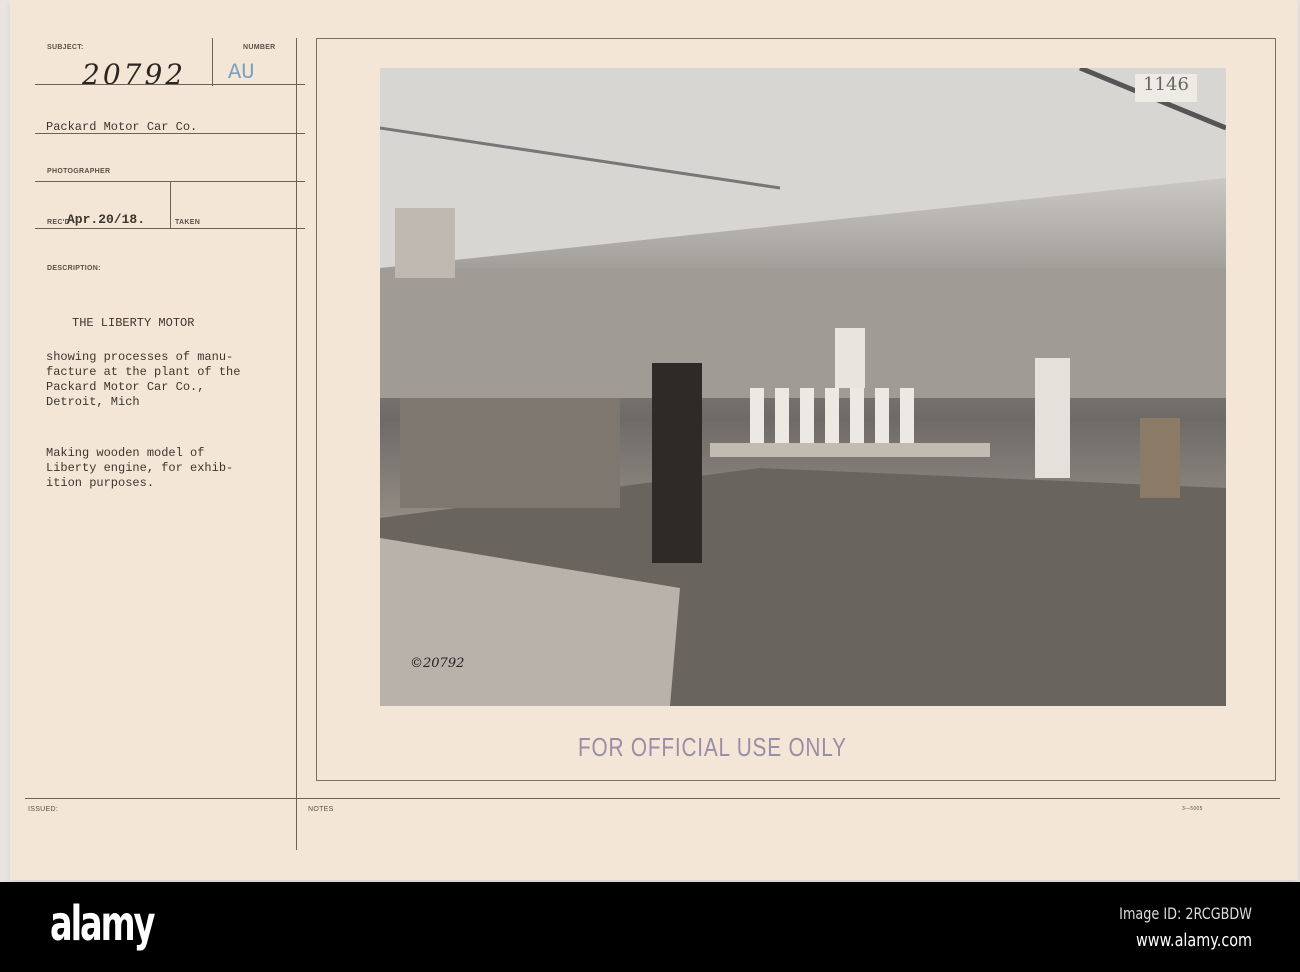 This screenshot has height=972, width=1300. What do you see at coordinates (134, 74) in the screenshot?
I see `subject-number: 20792` at bounding box center [134, 74].